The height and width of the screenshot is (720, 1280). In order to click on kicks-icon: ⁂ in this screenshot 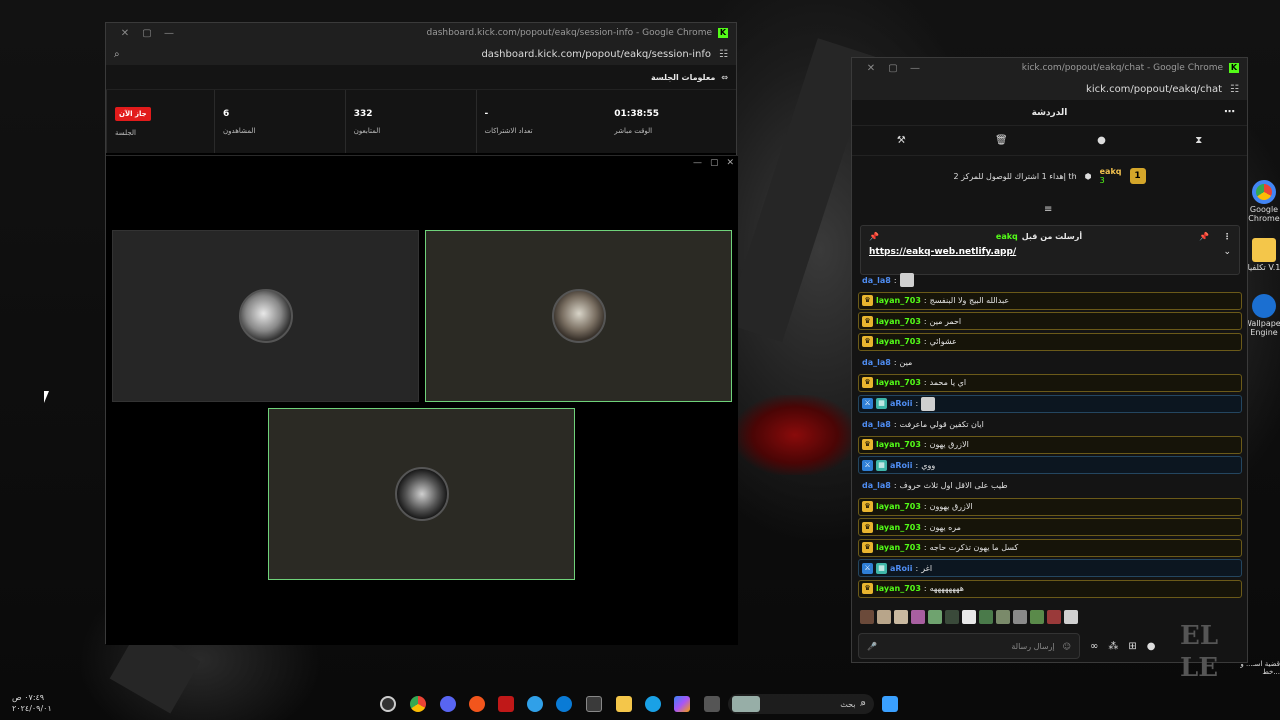, I will do `click(1113, 646)`.